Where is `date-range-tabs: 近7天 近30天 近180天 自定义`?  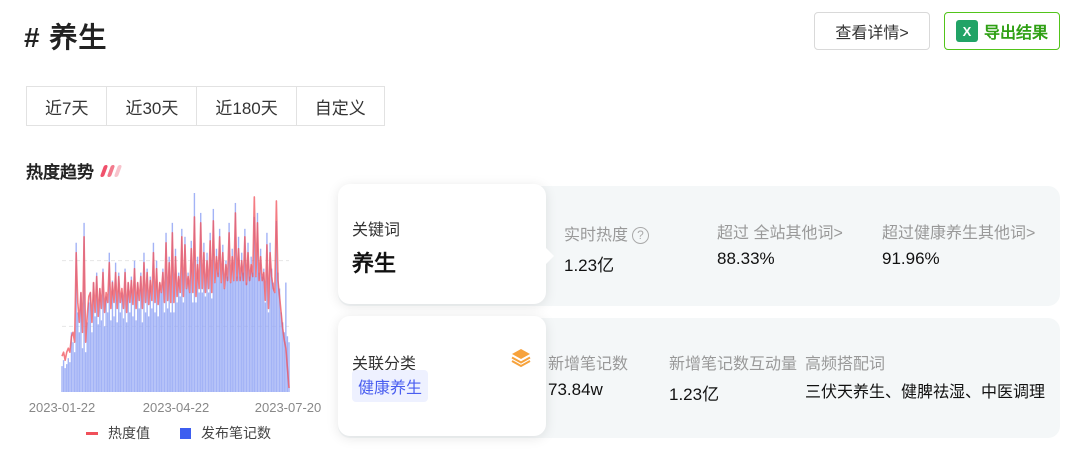 date-range-tabs: 近7天 近30天 近180天 自定义 is located at coordinates (205, 106).